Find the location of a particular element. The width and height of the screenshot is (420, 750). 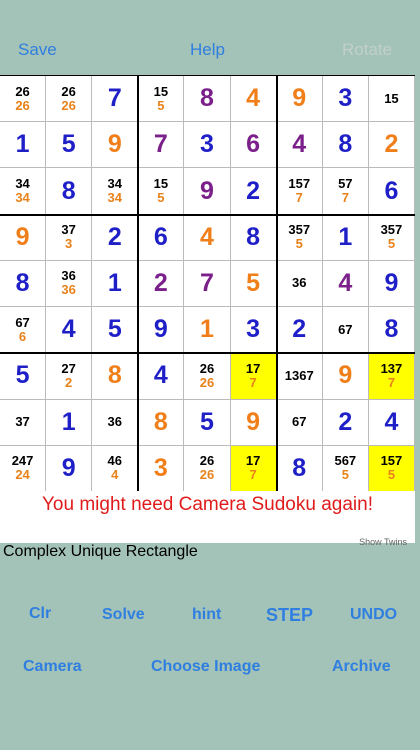

candidates: 46 4 is located at coordinates (115, 468).